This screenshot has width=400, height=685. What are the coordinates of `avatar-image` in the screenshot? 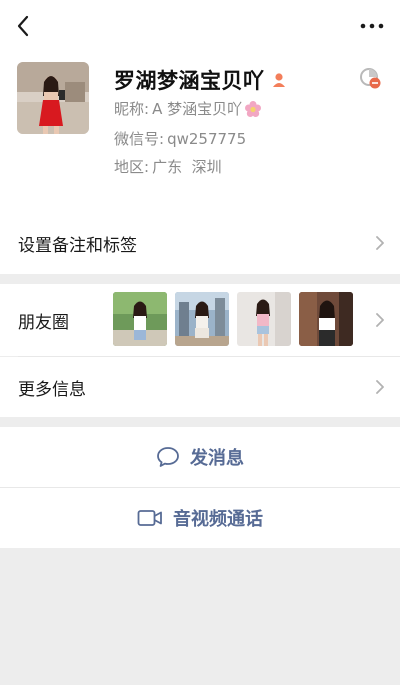 It's located at (53, 98).